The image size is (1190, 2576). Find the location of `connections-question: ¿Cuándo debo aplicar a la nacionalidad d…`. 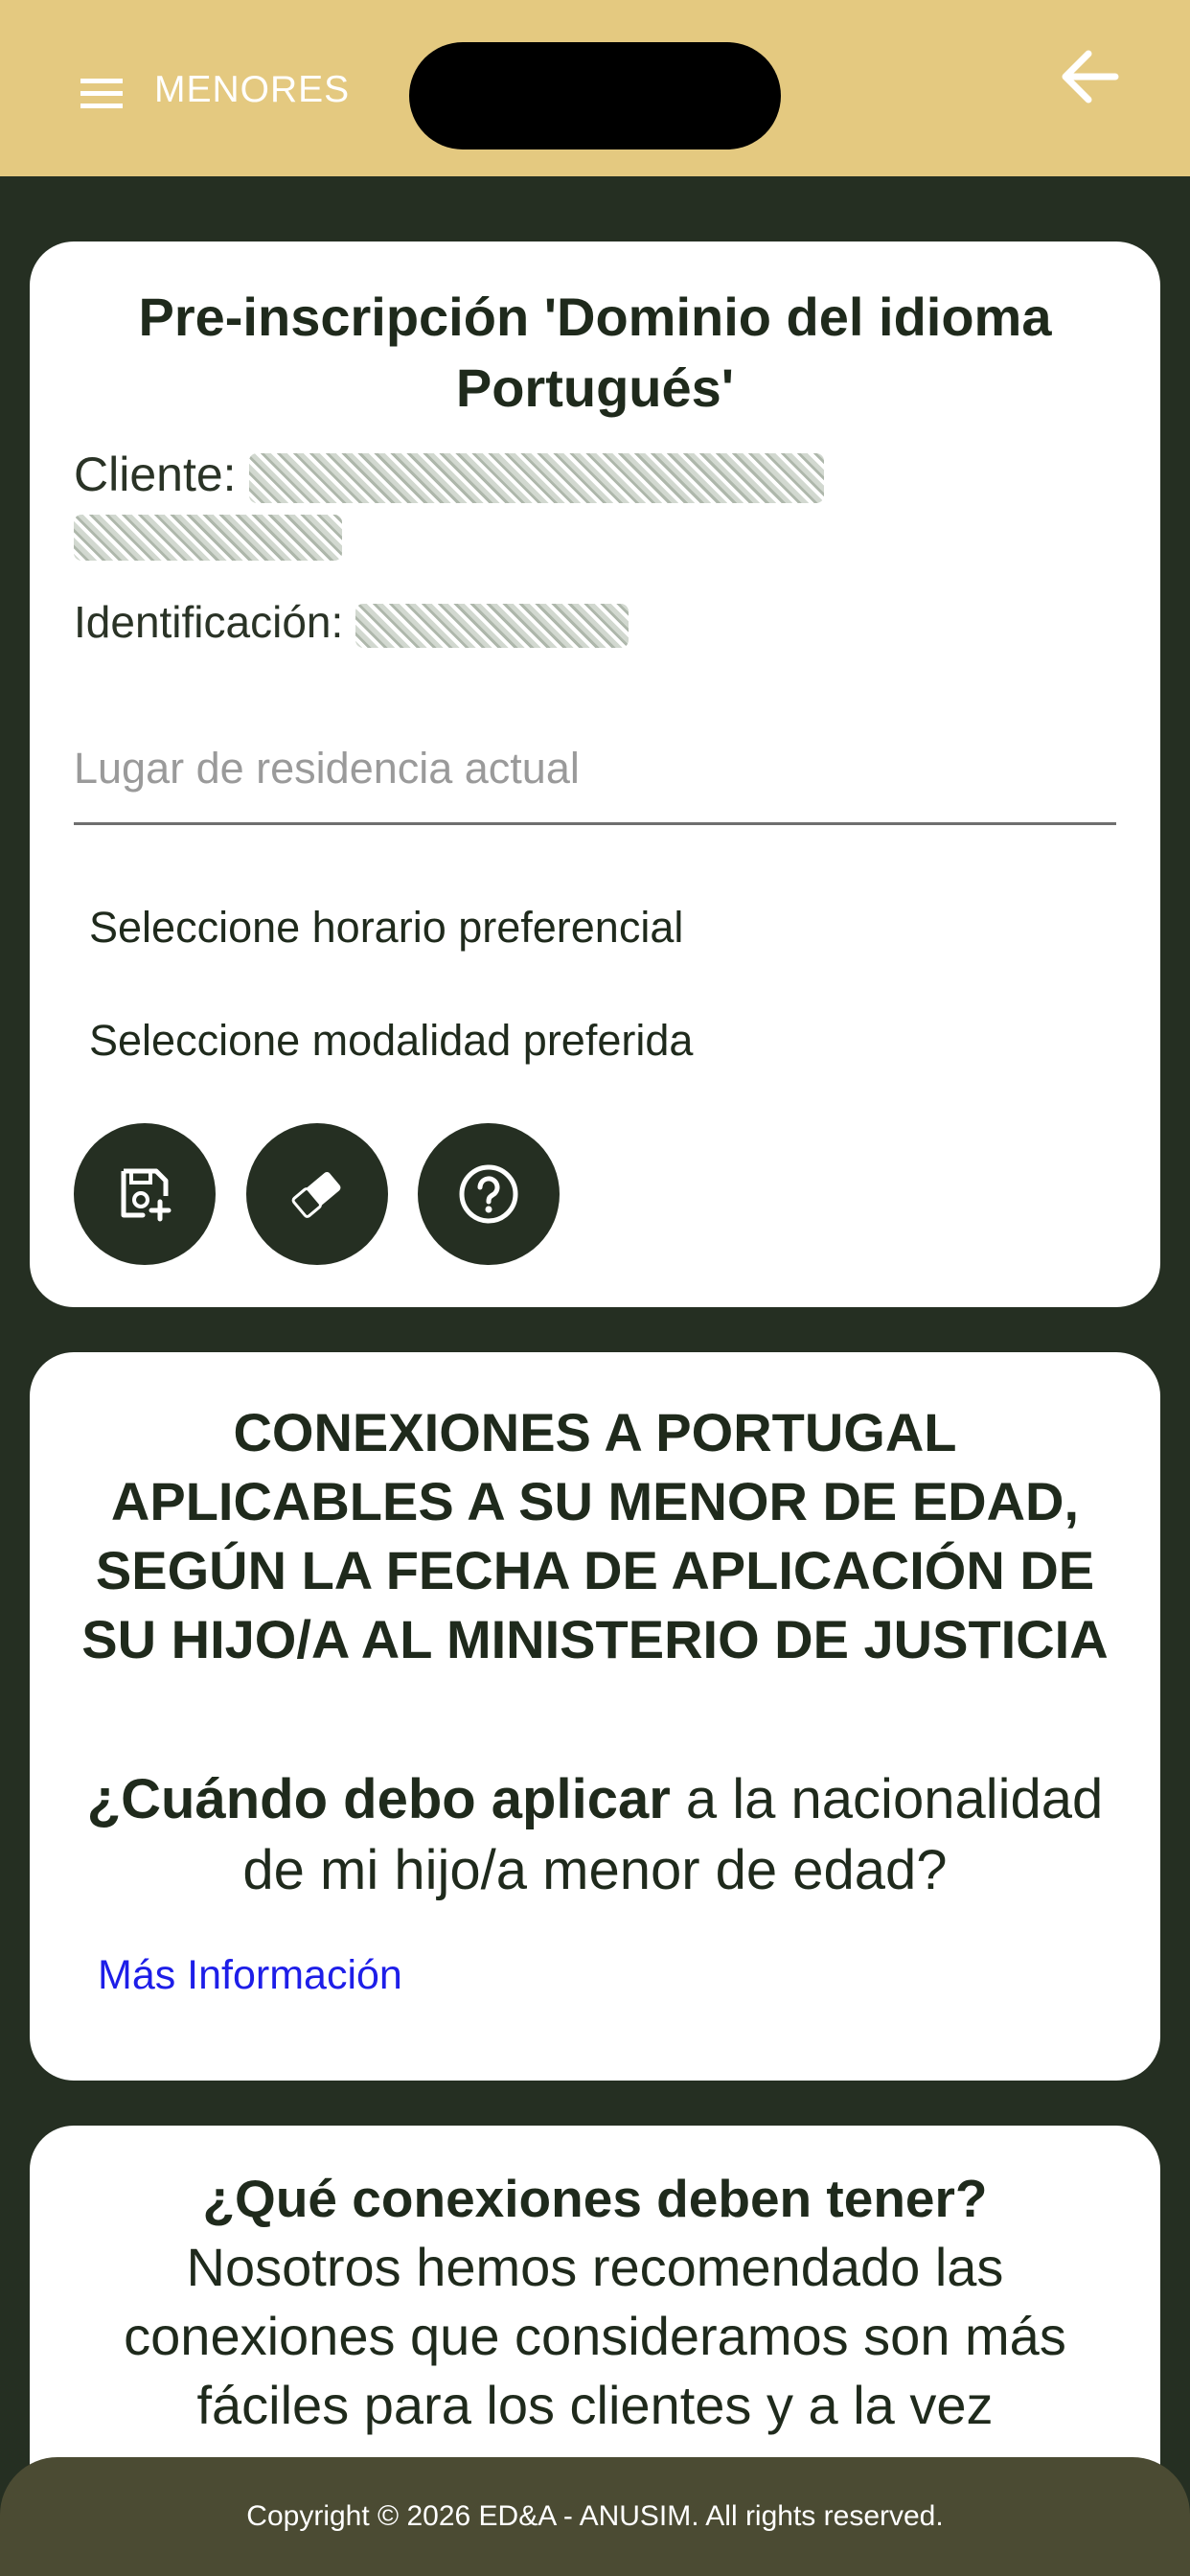

connections-question: ¿Cuándo debo aplicar a la nacionalidad d… is located at coordinates (595, 1835).